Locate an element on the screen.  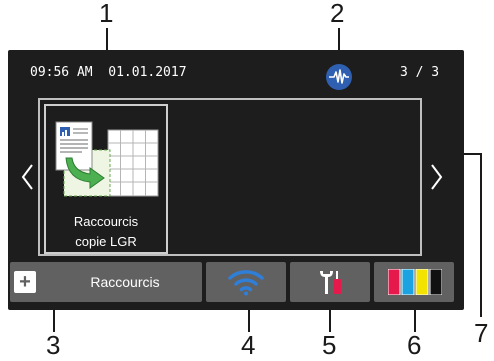
ink-cartridge-cyan is located at coordinates (408, 282).